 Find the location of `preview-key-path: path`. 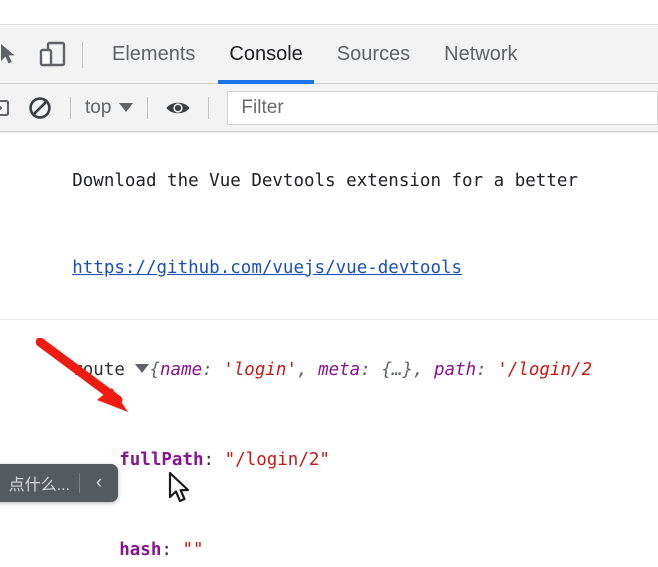

preview-key-path: path is located at coordinates (455, 370).